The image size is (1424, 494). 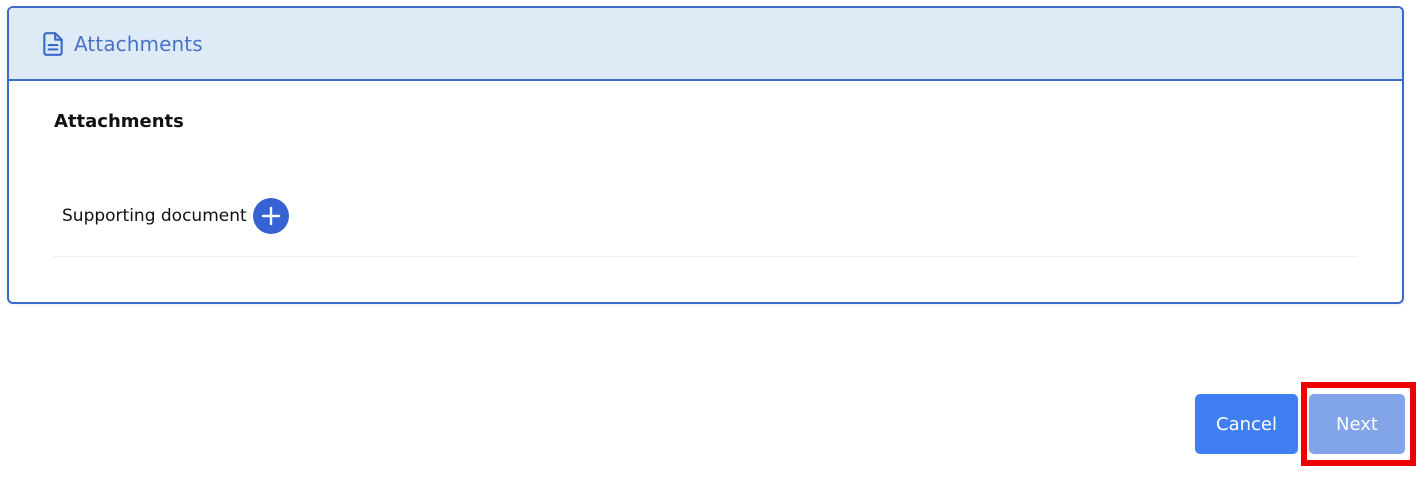 What do you see at coordinates (119, 121) in the screenshot?
I see `section-title: Attachments` at bounding box center [119, 121].